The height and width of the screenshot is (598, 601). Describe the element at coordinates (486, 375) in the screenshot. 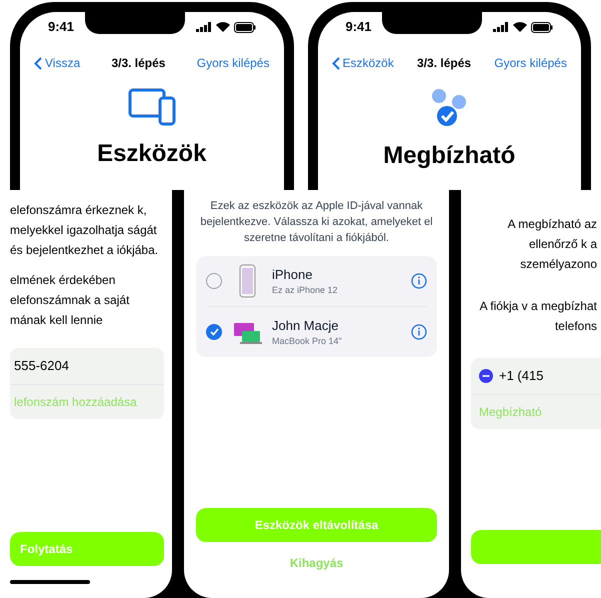

I see `remove-icon` at that location.